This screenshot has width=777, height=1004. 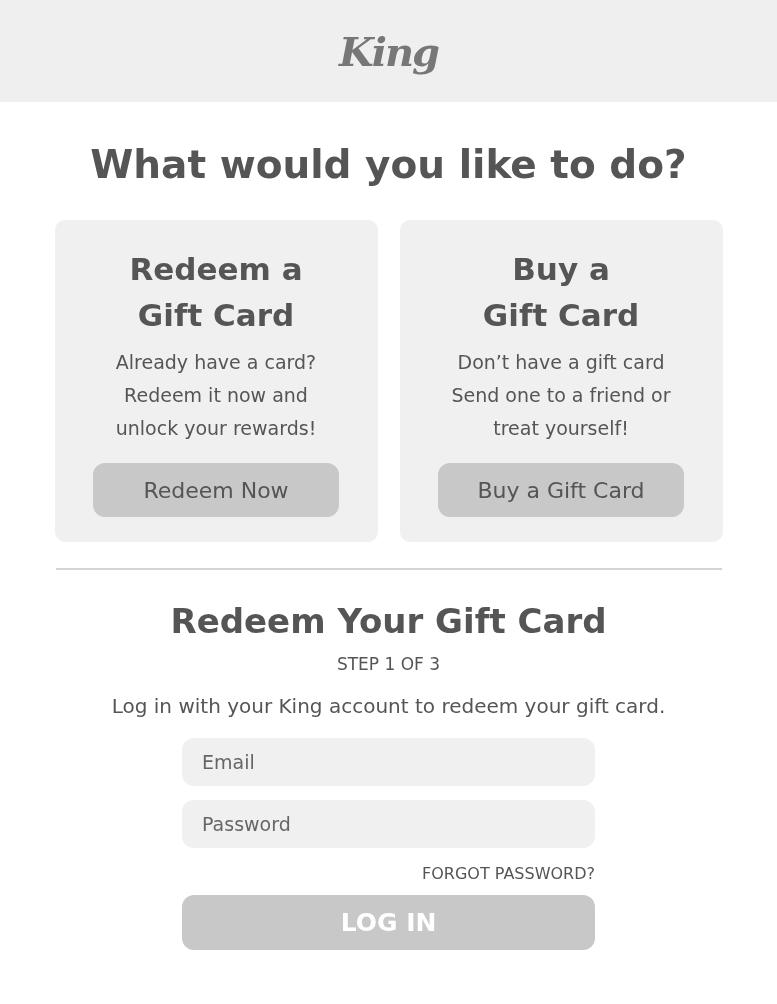 What do you see at coordinates (388, 664) in the screenshot?
I see `step-indicator: STEP 1 OF 3` at bounding box center [388, 664].